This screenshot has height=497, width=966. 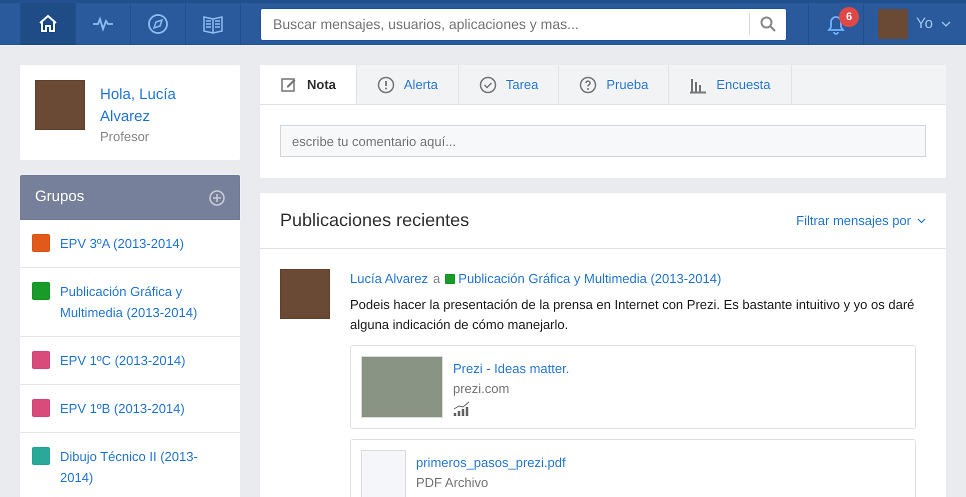 What do you see at coordinates (730, 84) in the screenshot?
I see `composer-tab: Encuesta` at bounding box center [730, 84].